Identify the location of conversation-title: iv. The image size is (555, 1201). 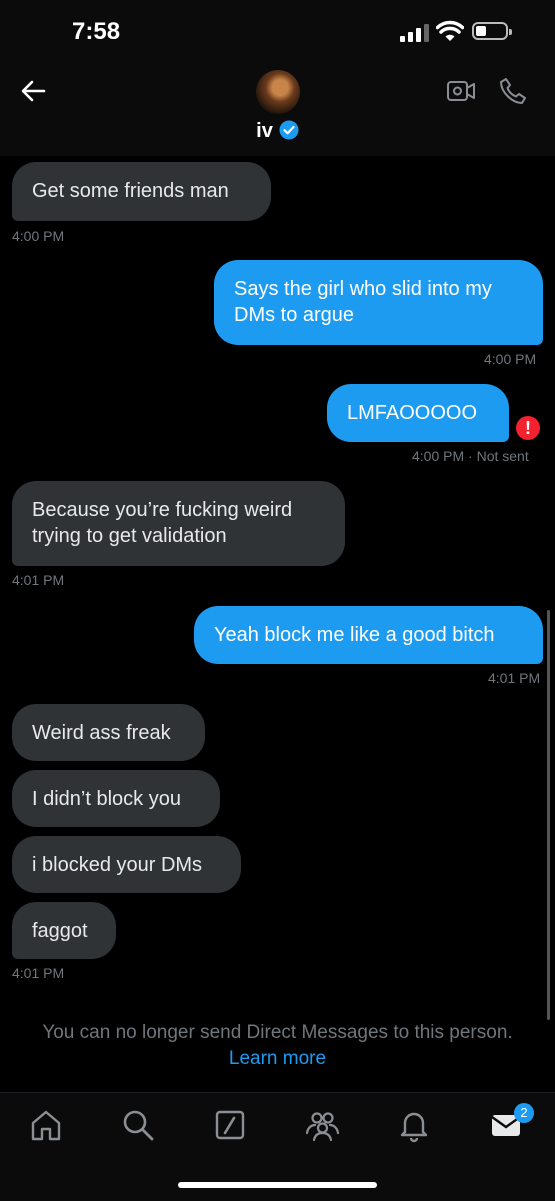
(277, 131).